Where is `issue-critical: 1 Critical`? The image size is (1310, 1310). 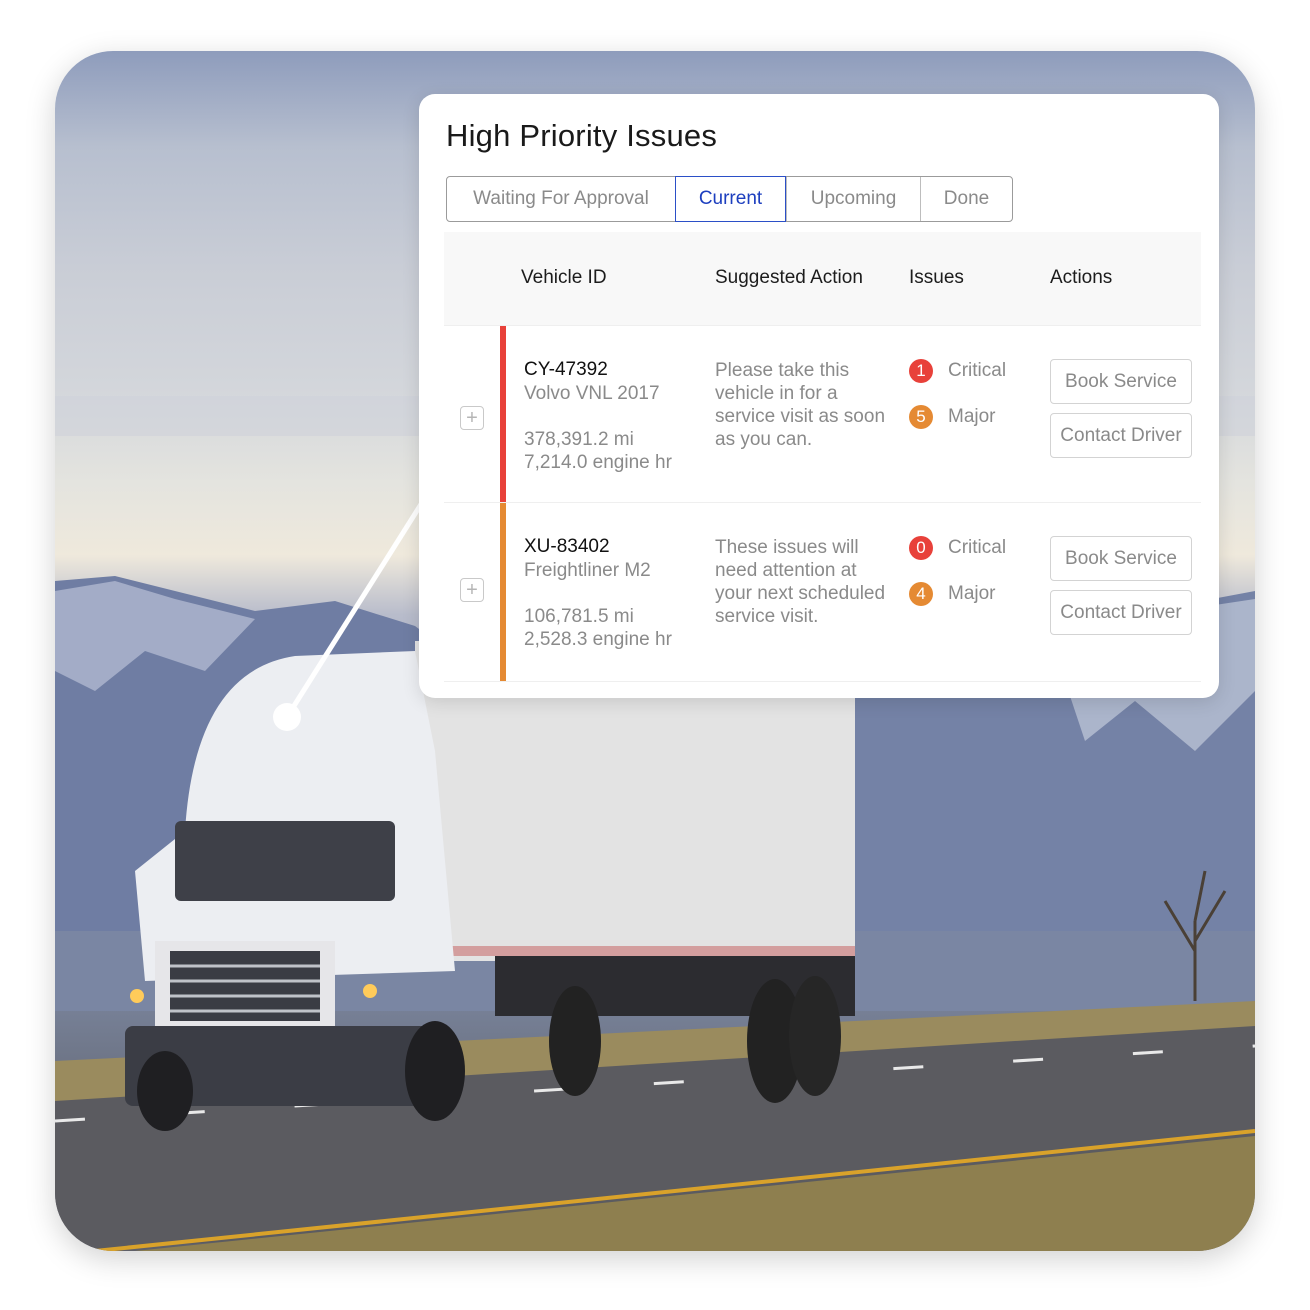
issue-critical: 1 Critical is located at coordinates (957, 371).